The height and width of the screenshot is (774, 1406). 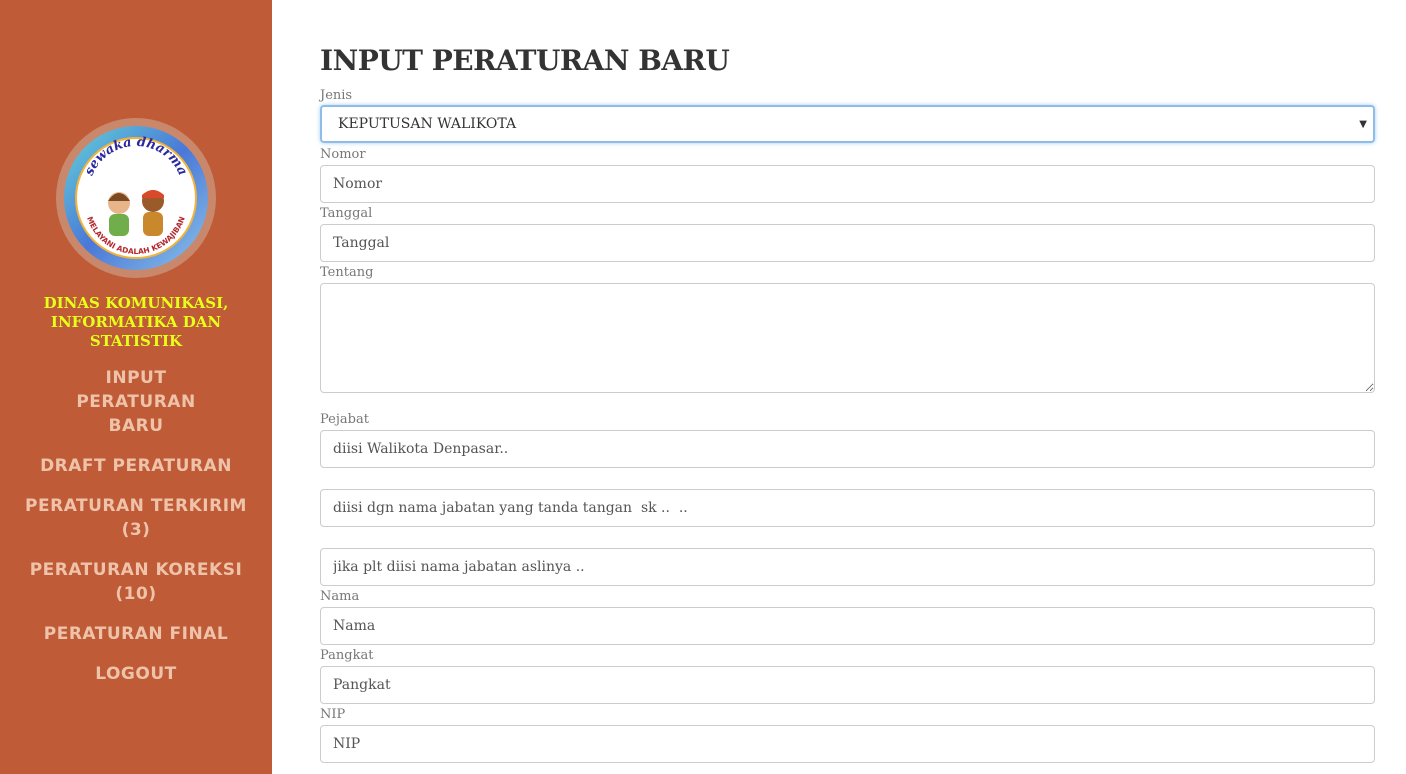 I want to click on pejabat-input, so click(x=847, y=449).